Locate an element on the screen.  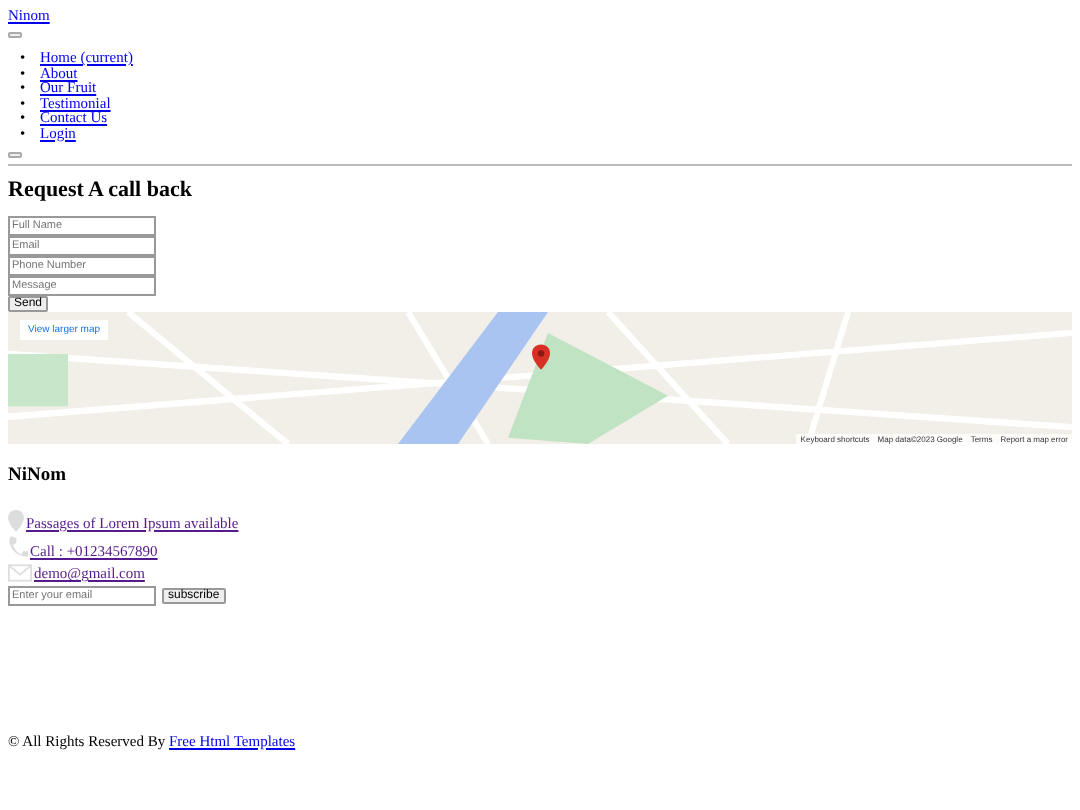
map-pin-icon is located at coordinates (541, 357).